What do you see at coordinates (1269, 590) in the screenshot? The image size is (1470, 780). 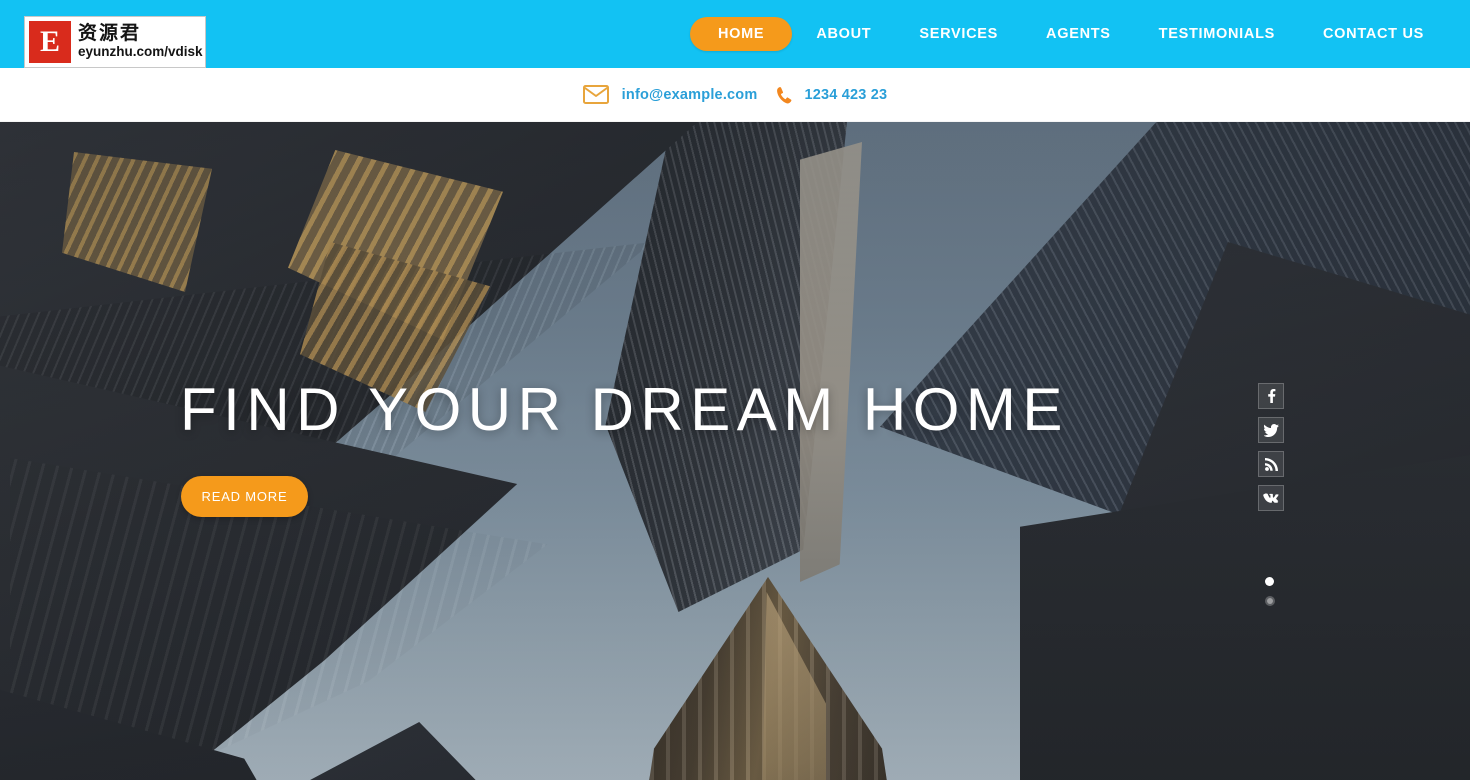 I see `slider-pagination` at bounding box center [1269, 590].